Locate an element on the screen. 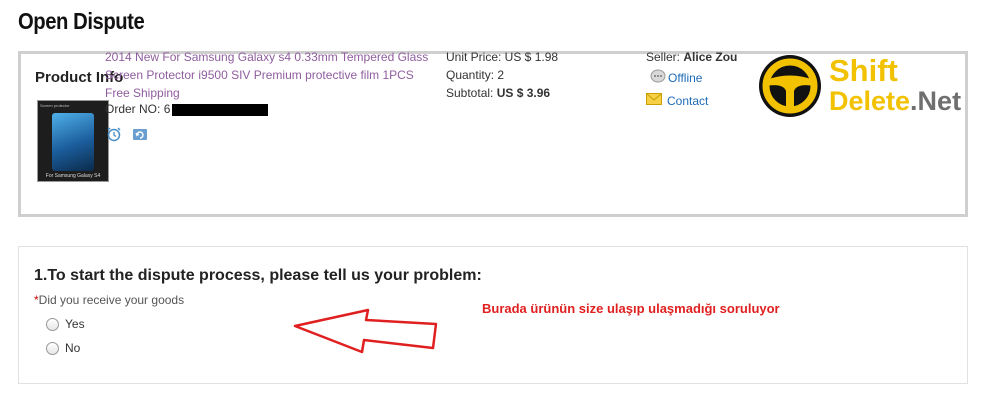 This screenshot has height=403, width=989. page-title: Open Dispute is located at coordinates (81, 21).